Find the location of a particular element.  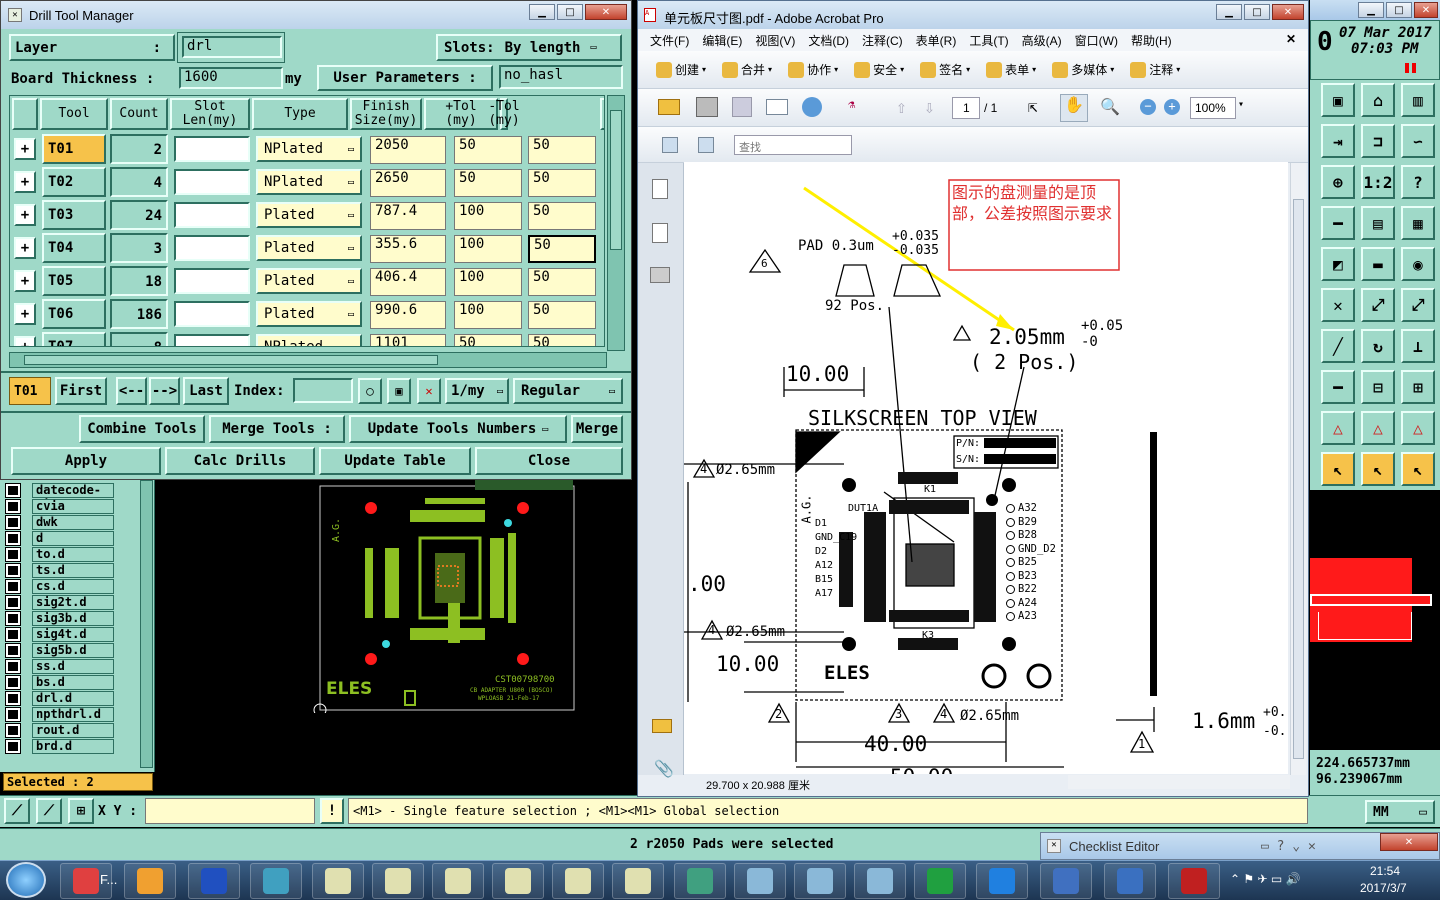

print-icon is located at coordinates (707, 107).